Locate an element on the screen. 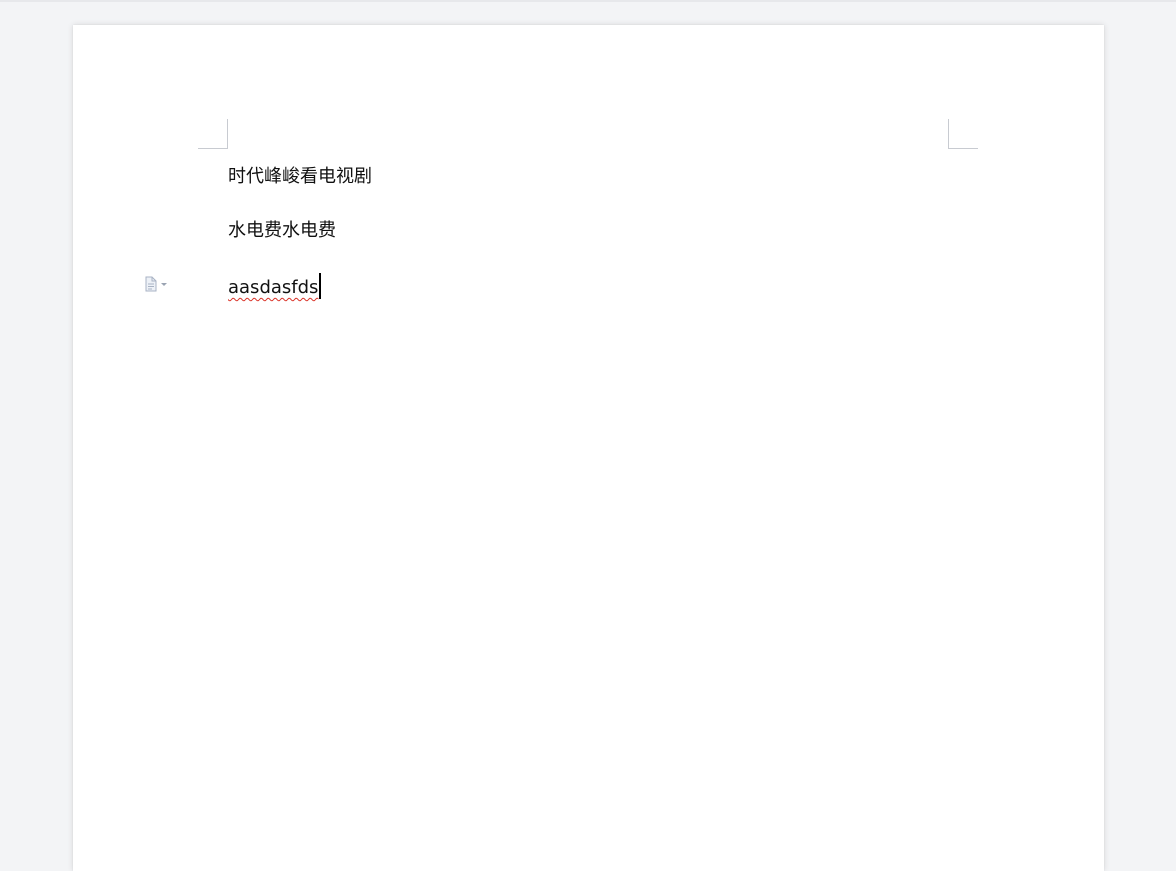  chevron-down-icon is located at coordinates (164, 284).